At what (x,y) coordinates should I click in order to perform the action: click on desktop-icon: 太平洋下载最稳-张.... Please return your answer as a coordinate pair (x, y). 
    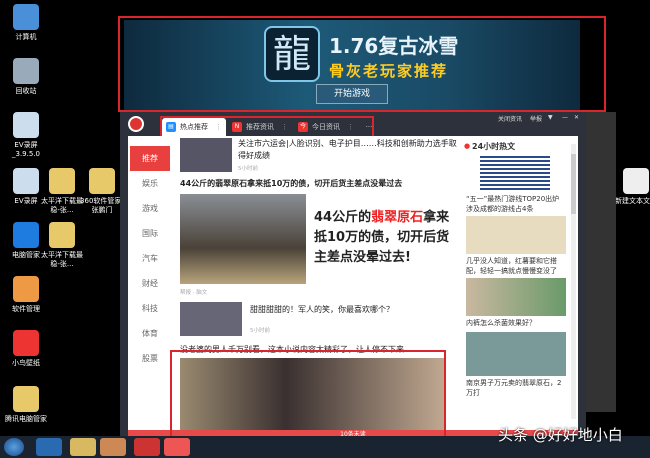
    Looking at the image, I should click on (62, 245).